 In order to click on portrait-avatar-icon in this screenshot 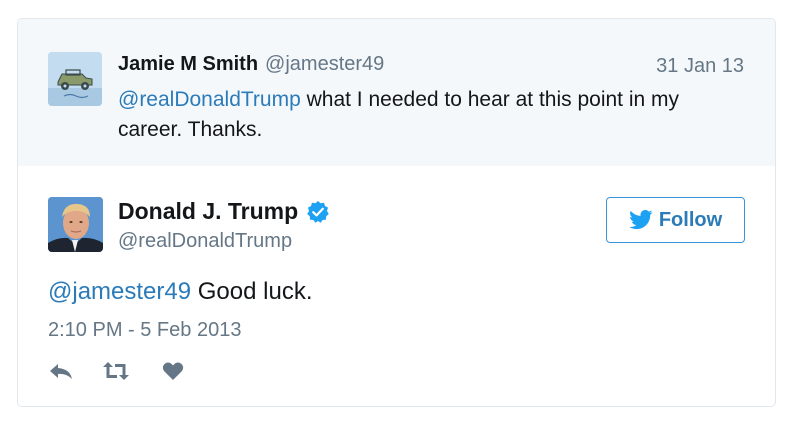, I will do `click(75, 224)`.